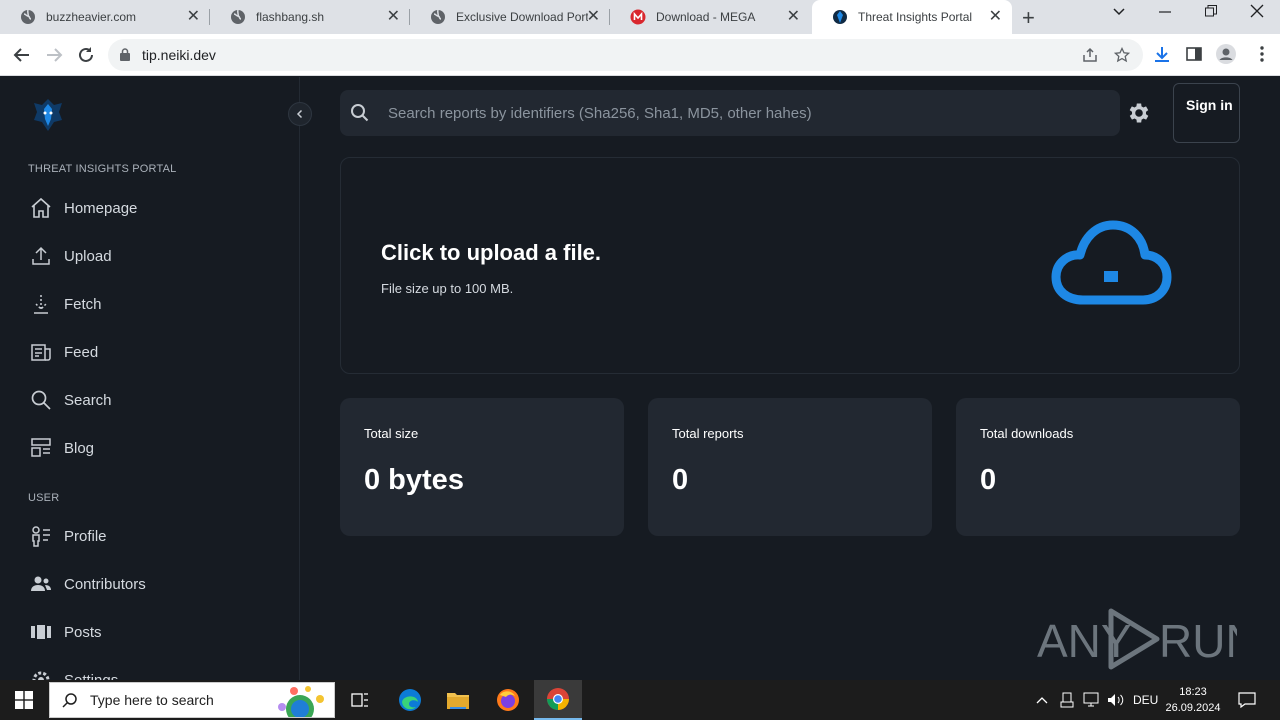 The height and width of the screenshot is (720, 1280). I want to click on sidebar-item-profile: Profile, so click(68, 536).